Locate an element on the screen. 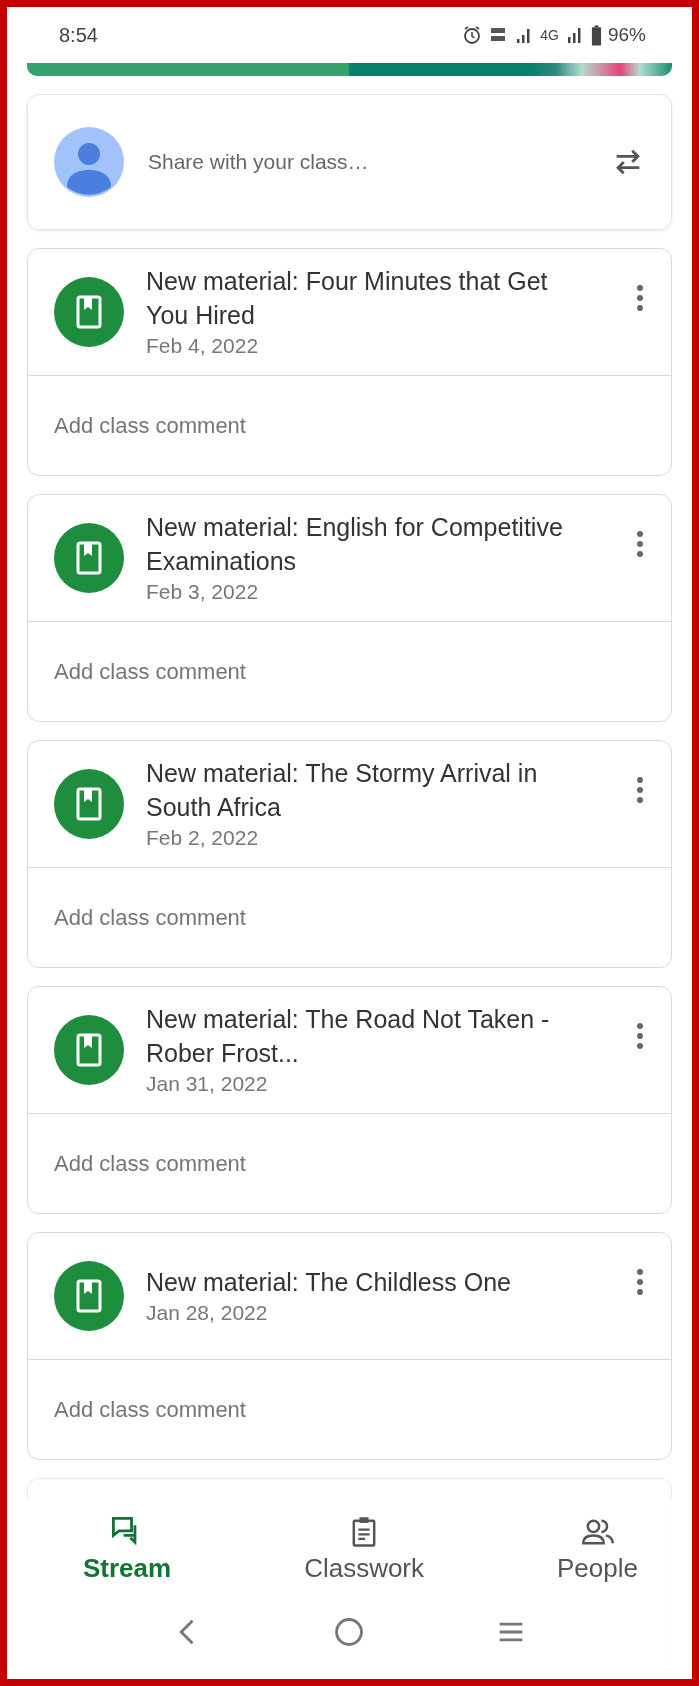 This screenshot has width=699, height=1686. battery-icon is located at coordinates (596, 35).